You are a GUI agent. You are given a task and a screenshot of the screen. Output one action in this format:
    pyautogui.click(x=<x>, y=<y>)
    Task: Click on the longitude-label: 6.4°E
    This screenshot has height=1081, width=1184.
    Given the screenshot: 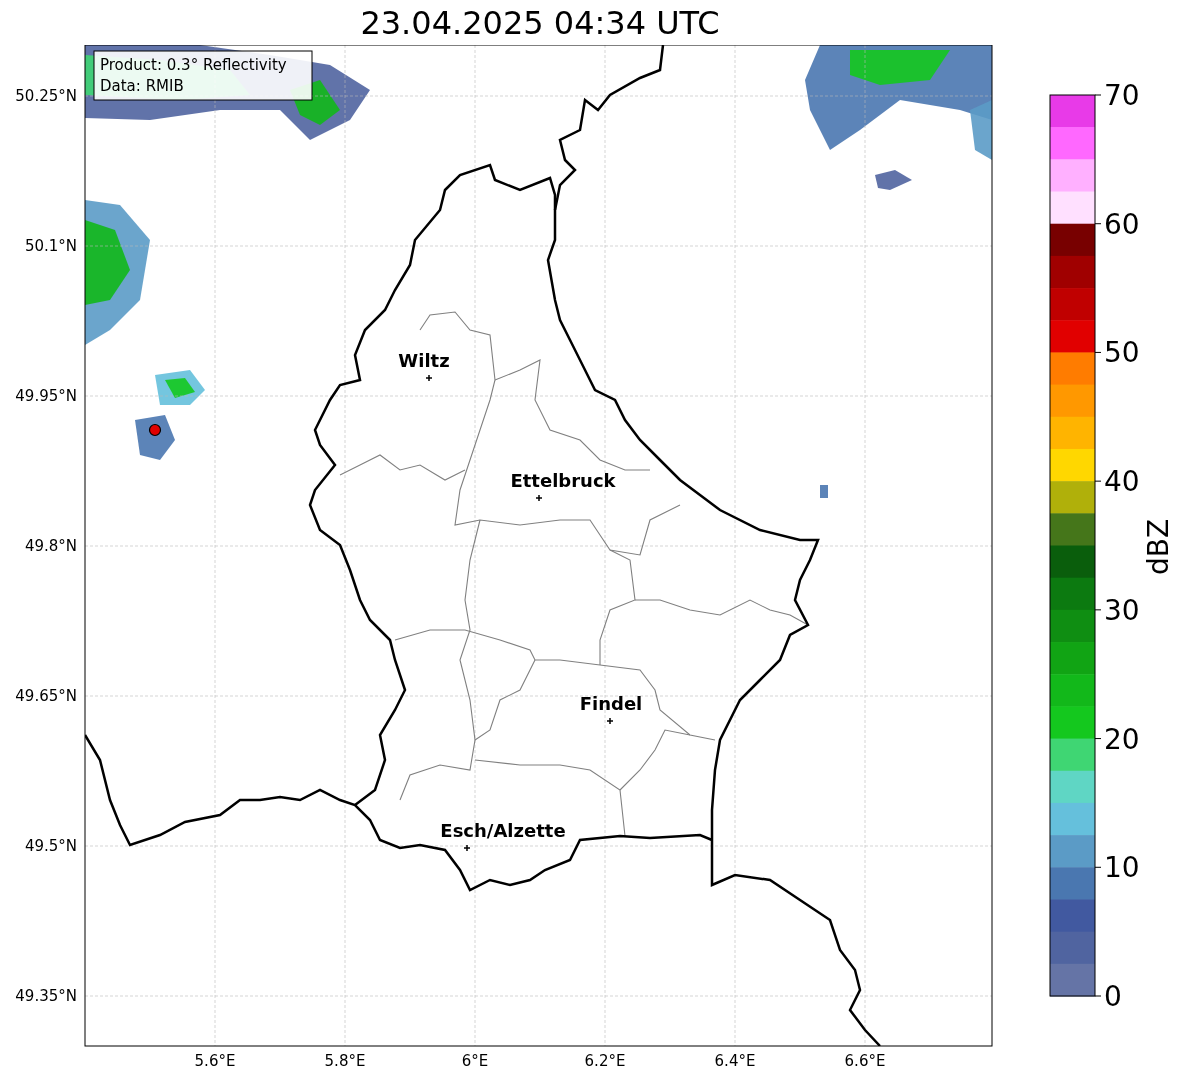 What is the action you would take?
    pyautogui.click(x=735, y=1061)
    